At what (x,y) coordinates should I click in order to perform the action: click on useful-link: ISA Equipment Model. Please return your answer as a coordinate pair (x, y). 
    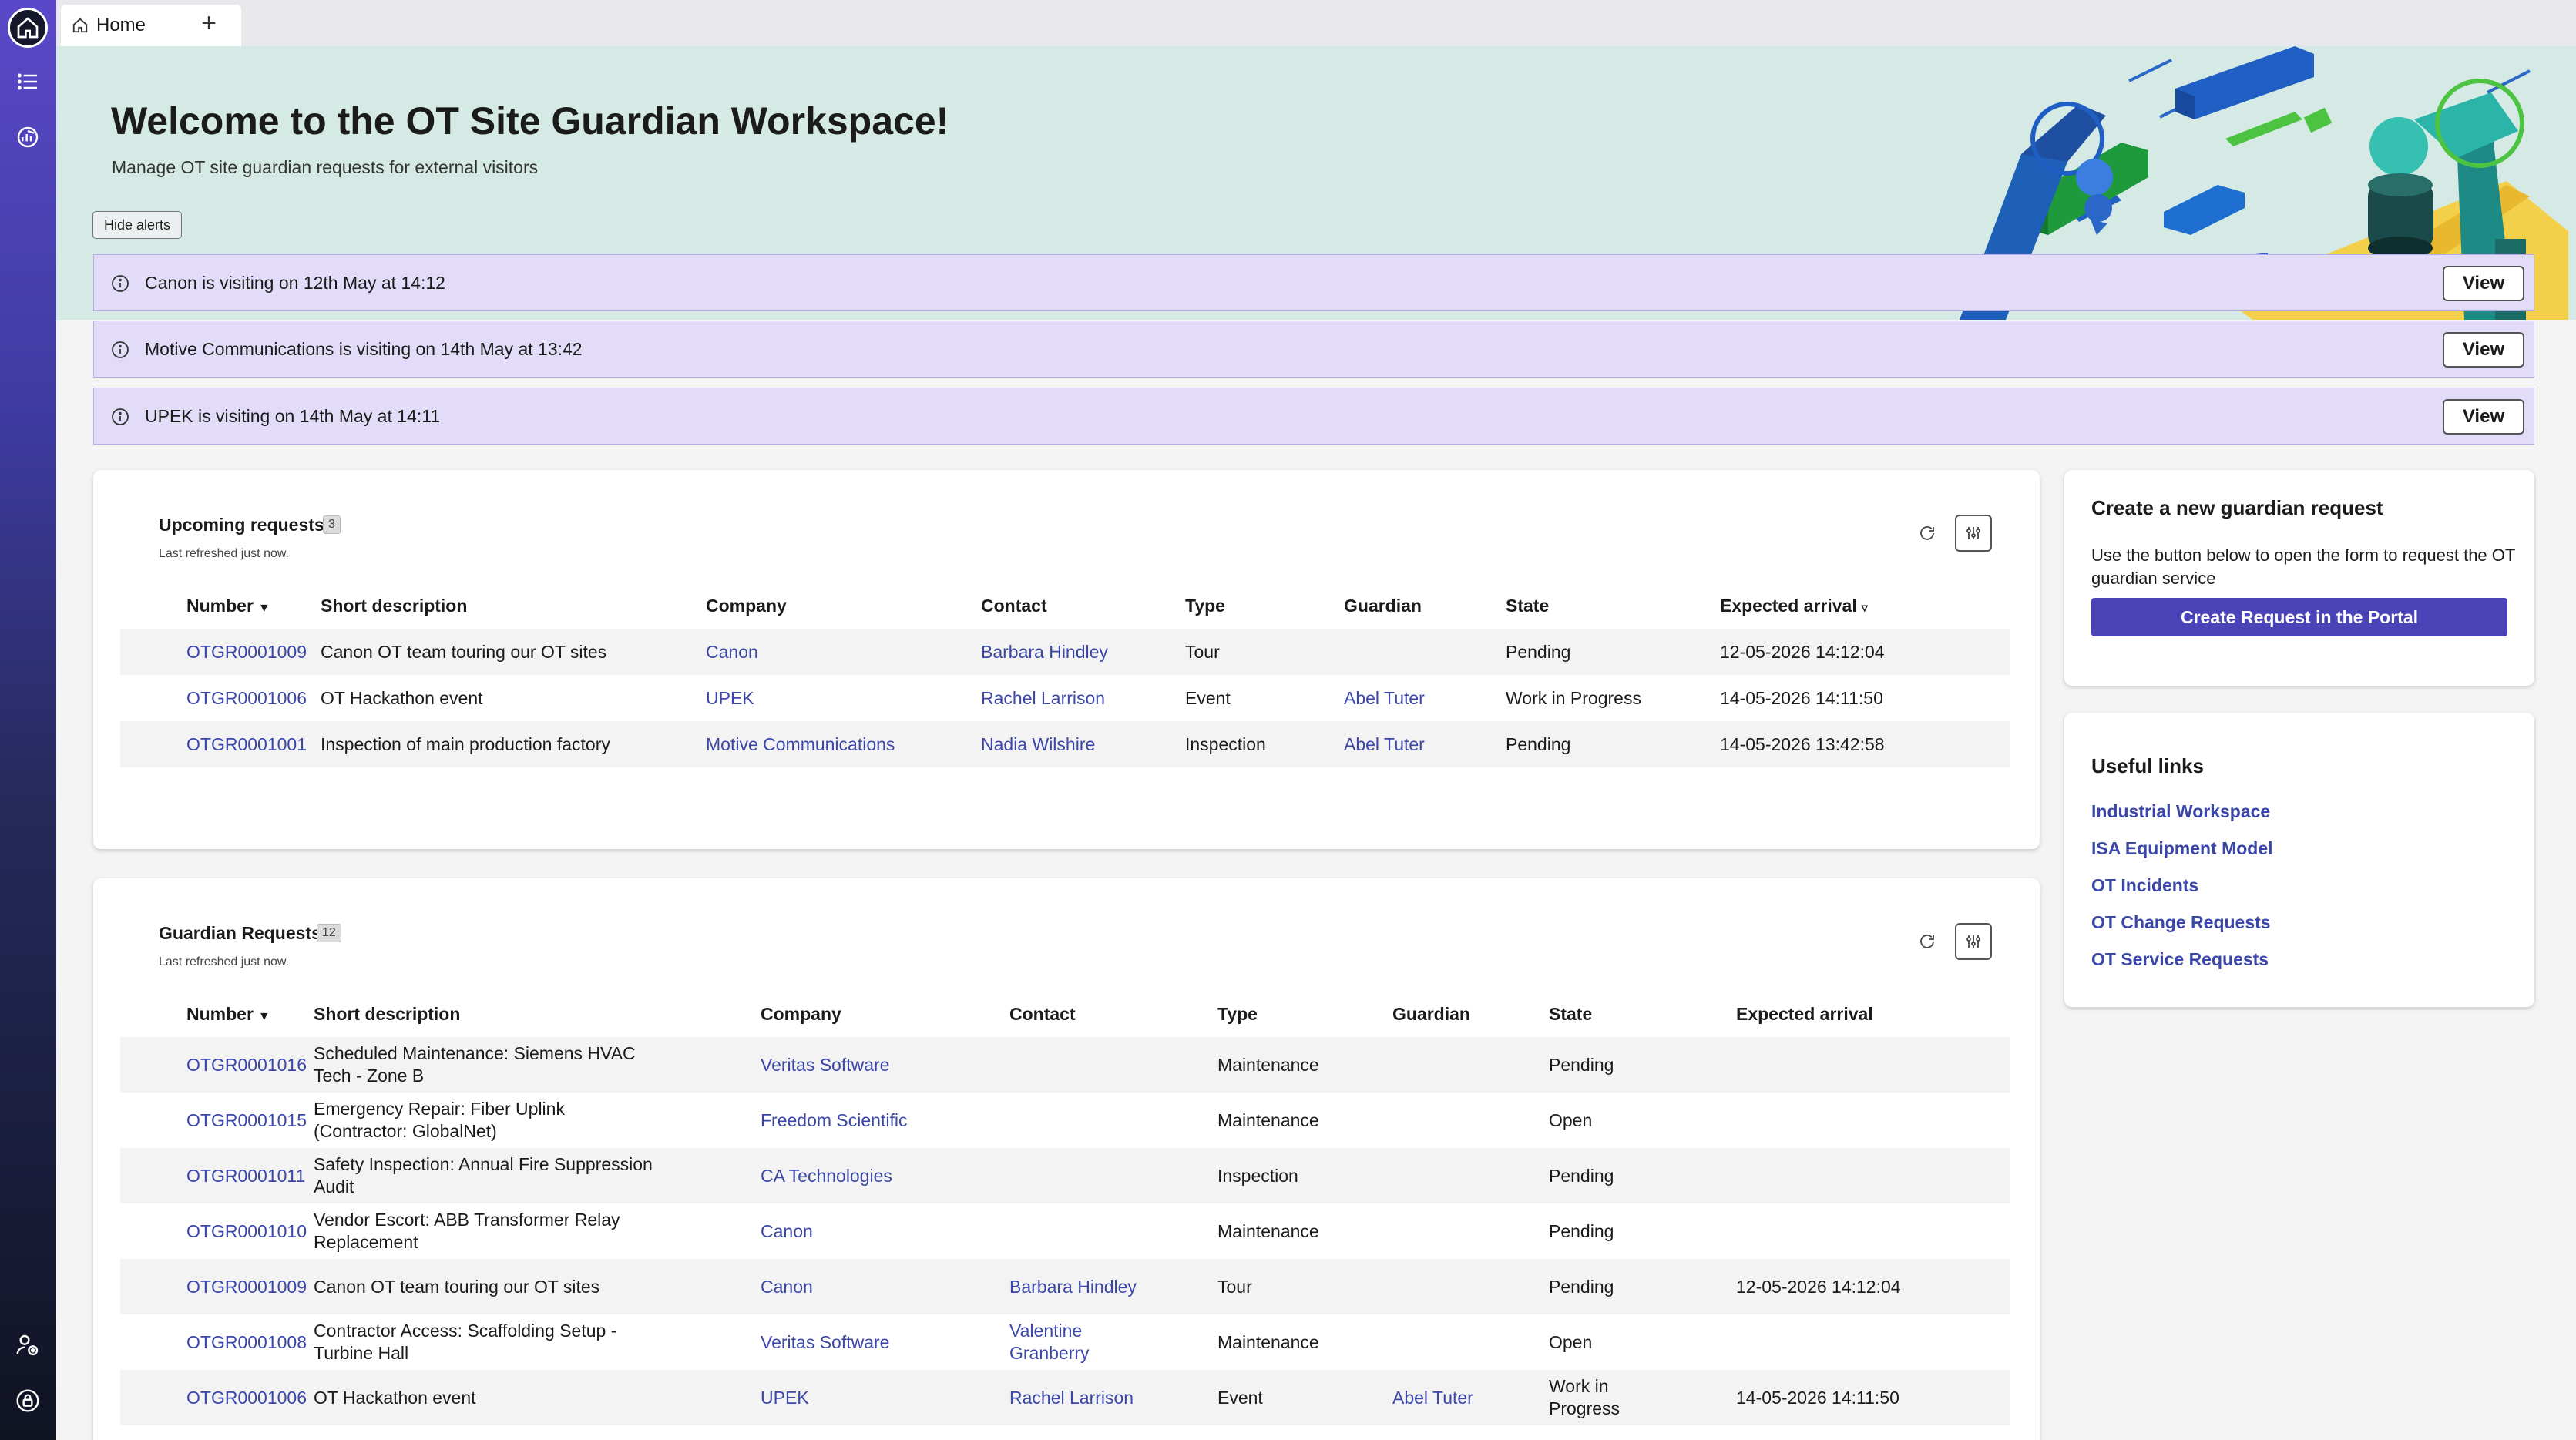
    Looking at the image, I should click on (2182, 848).